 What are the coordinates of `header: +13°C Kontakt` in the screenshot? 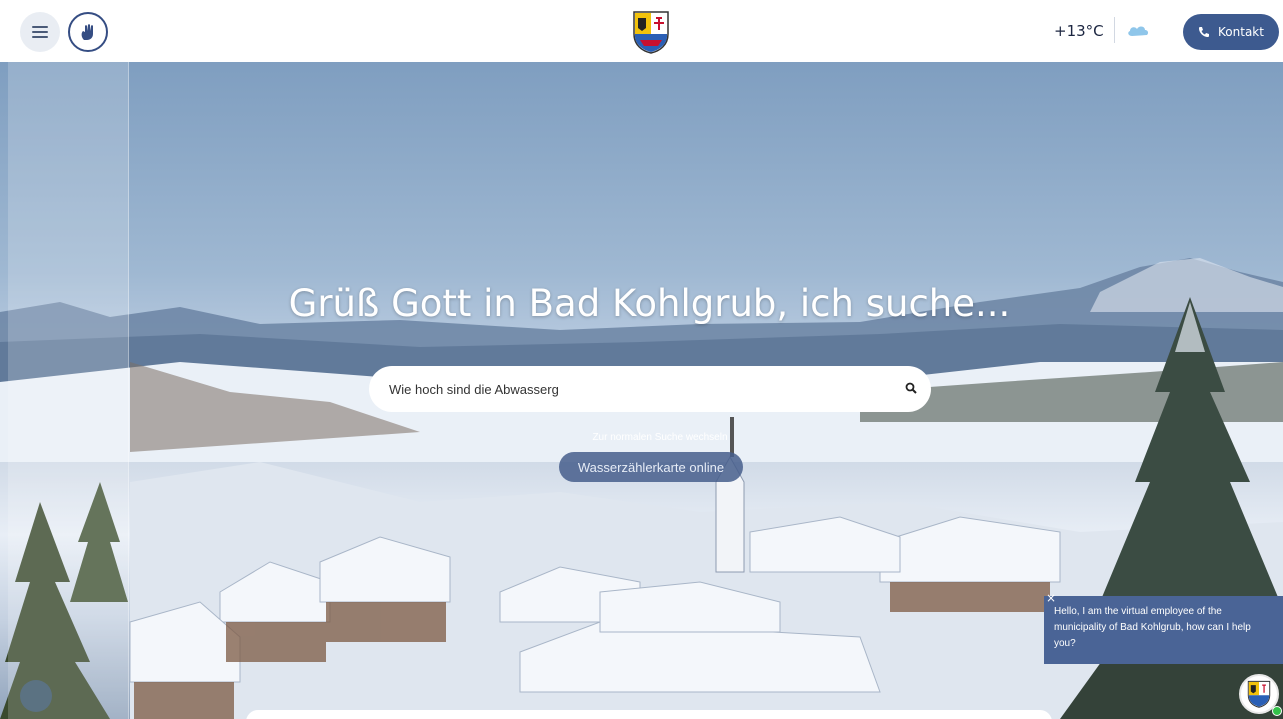 It's located at (641, 31).